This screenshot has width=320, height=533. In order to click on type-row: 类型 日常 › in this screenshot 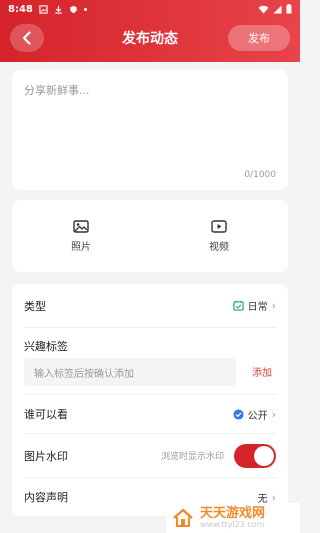, I will do `click(150, 306)`.